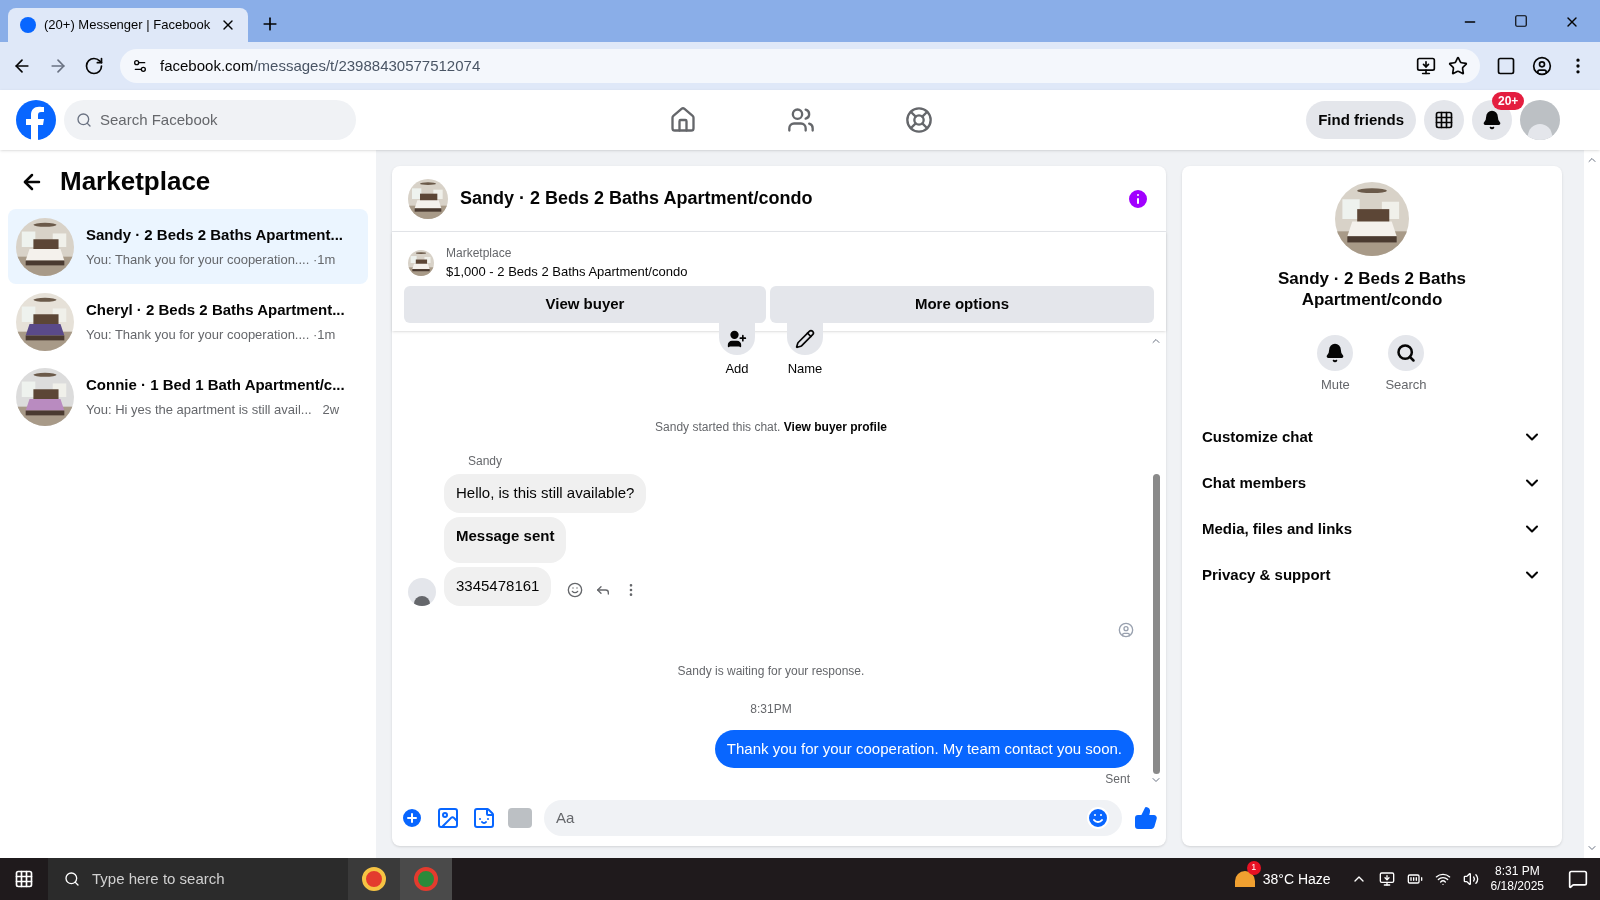 This screenshot has height=900, width=1600. What do you see at coordinates (575, 589) in the screenshot?
I see `react-icon` at bounding box center [575, 589].